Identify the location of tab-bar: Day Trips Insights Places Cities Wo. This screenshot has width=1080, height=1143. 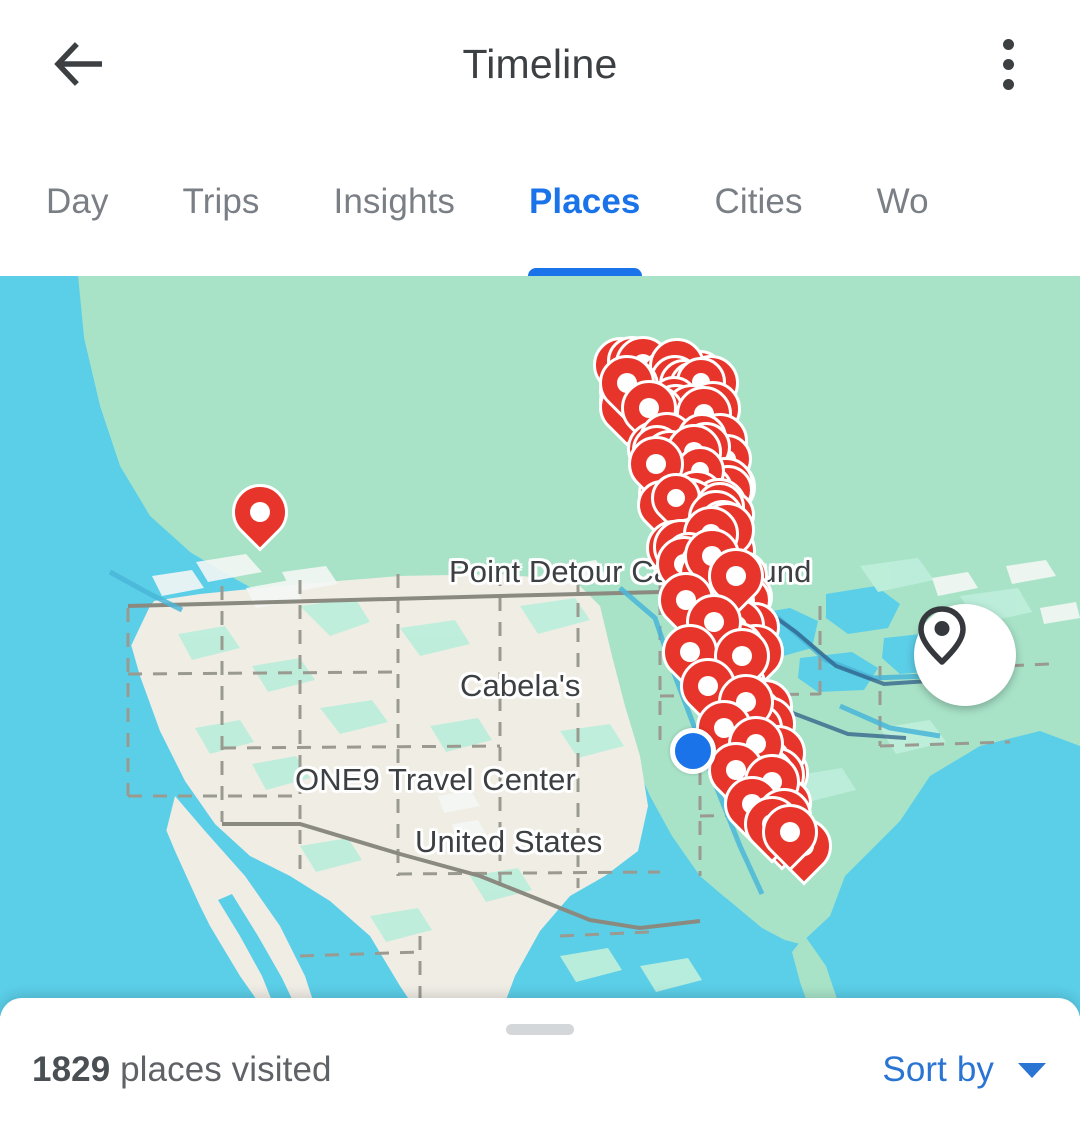
(540, 202).